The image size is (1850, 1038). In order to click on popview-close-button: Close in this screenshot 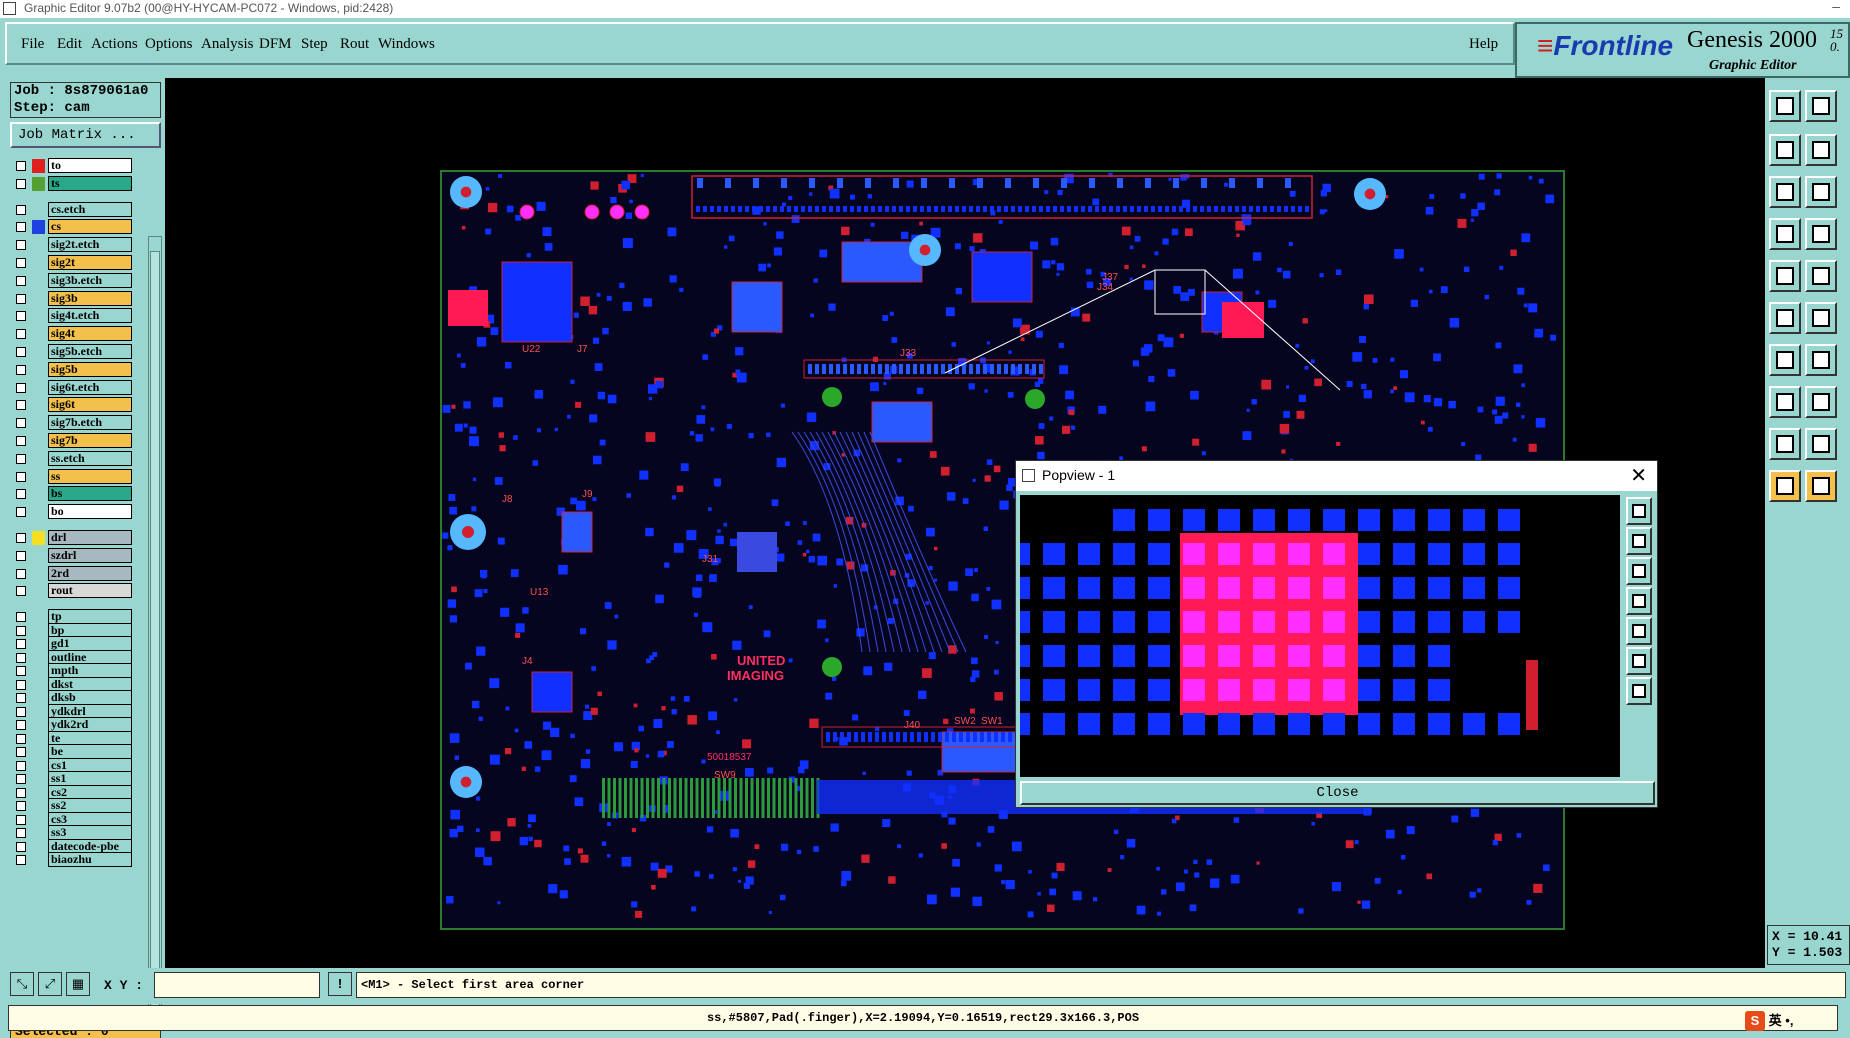, I will do `click(1337, 793)`.